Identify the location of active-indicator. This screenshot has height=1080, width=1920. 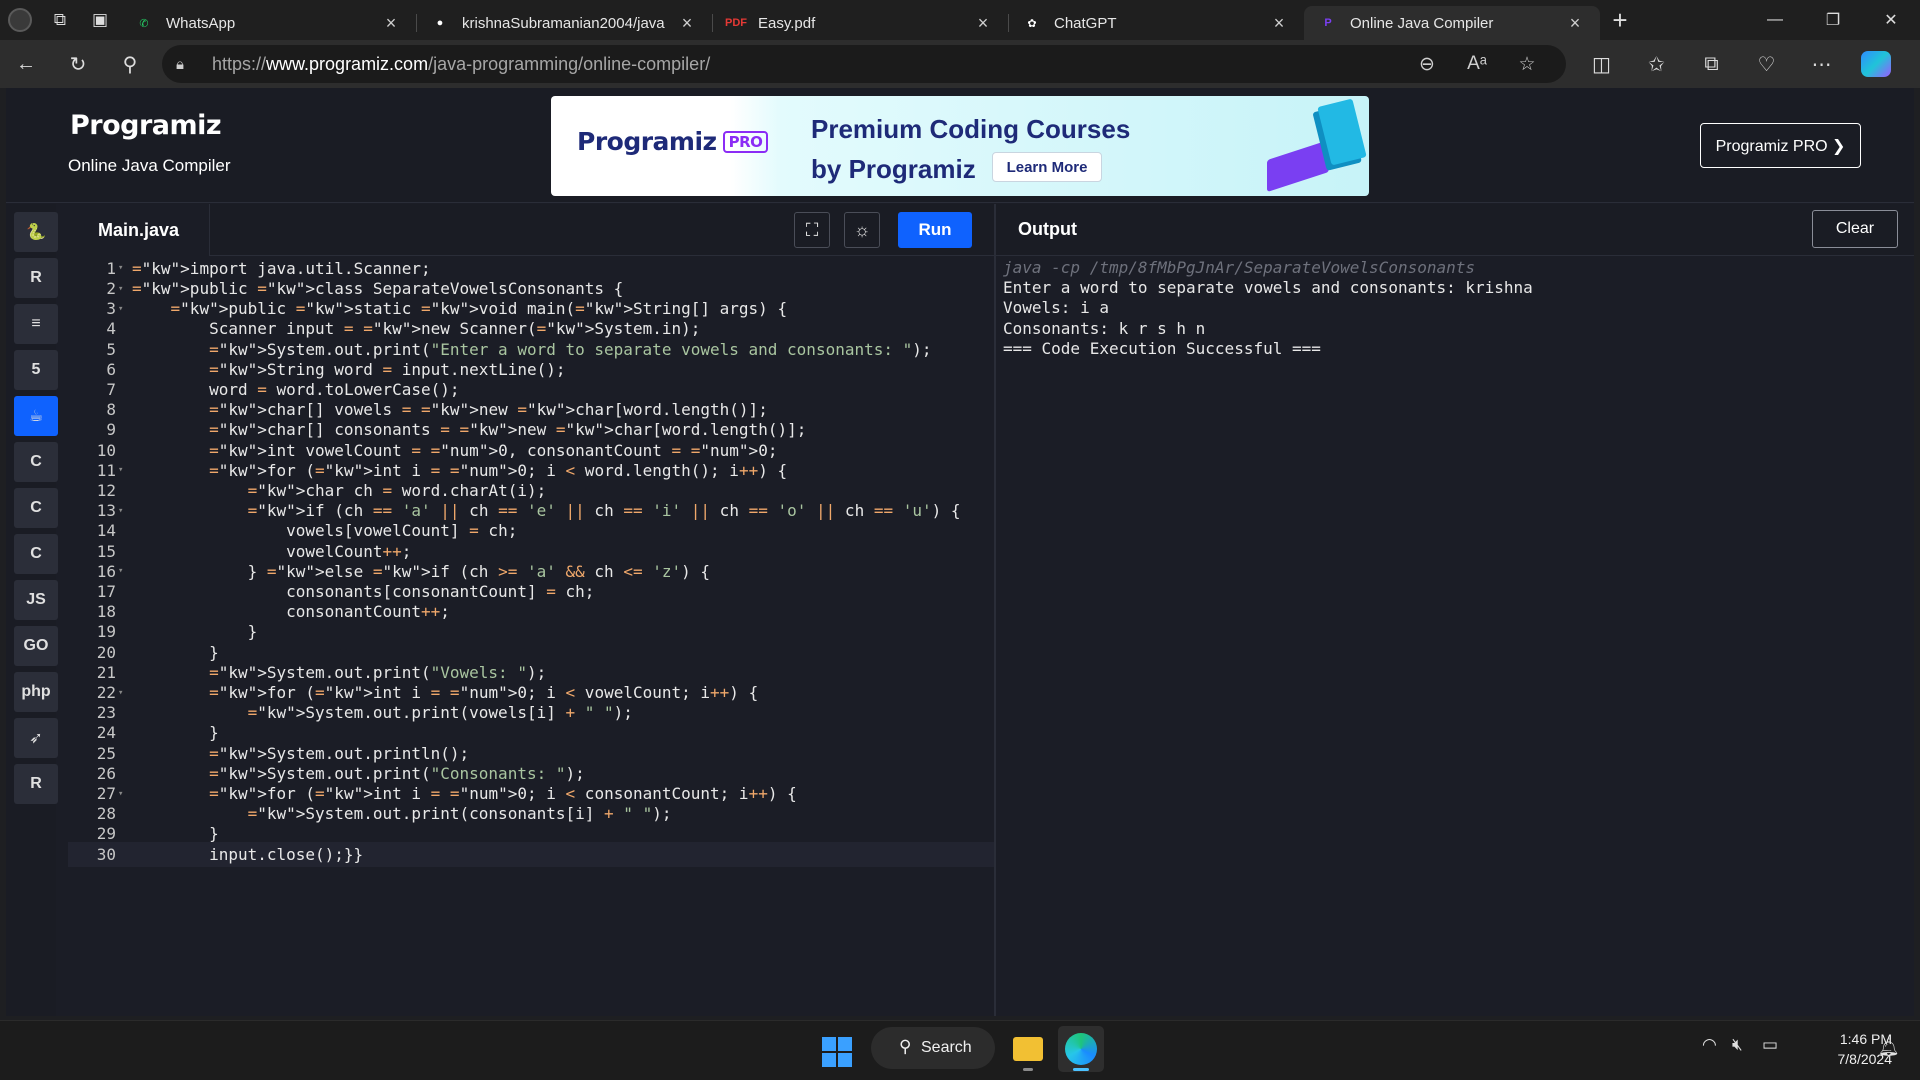
(1081, 1069).